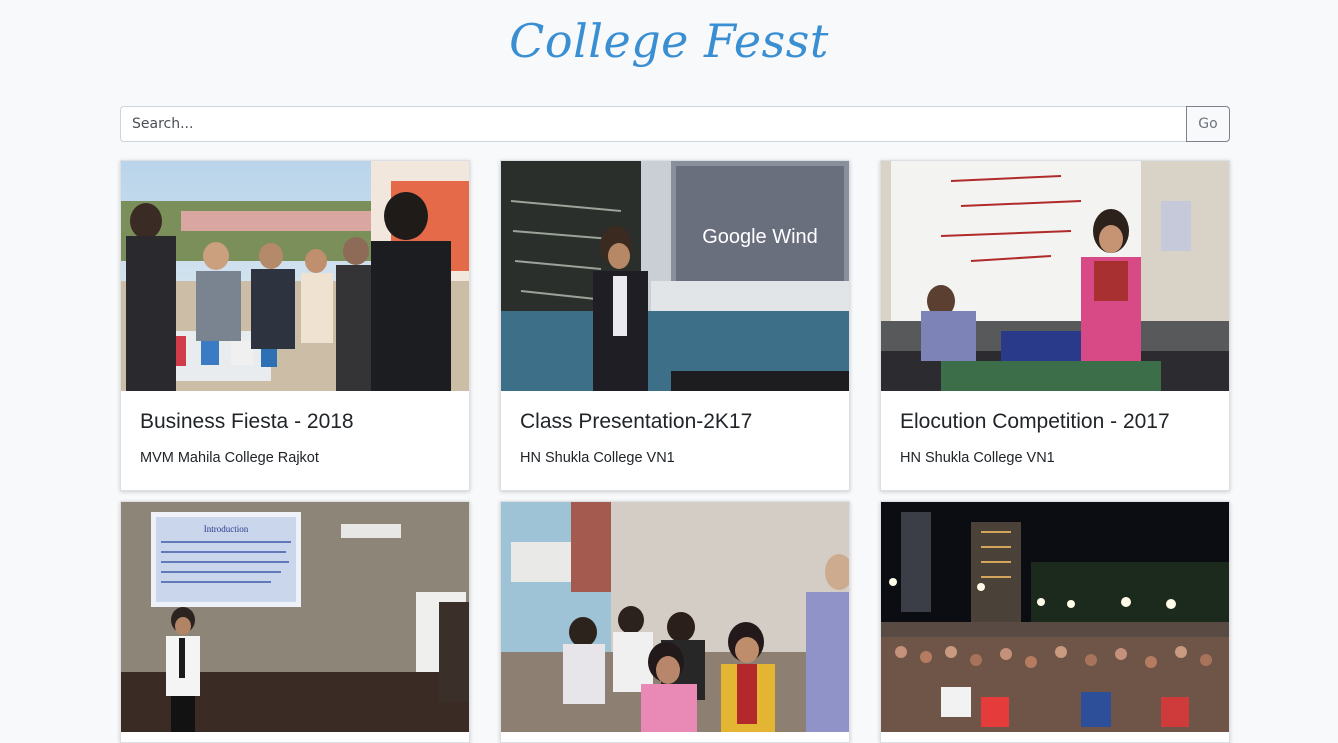 The image size is (1338, 743). What do you see at coordinates (1208, 124) in the screenshot?
I see `search-go-button: Go` at bounding box center [1208, 124].